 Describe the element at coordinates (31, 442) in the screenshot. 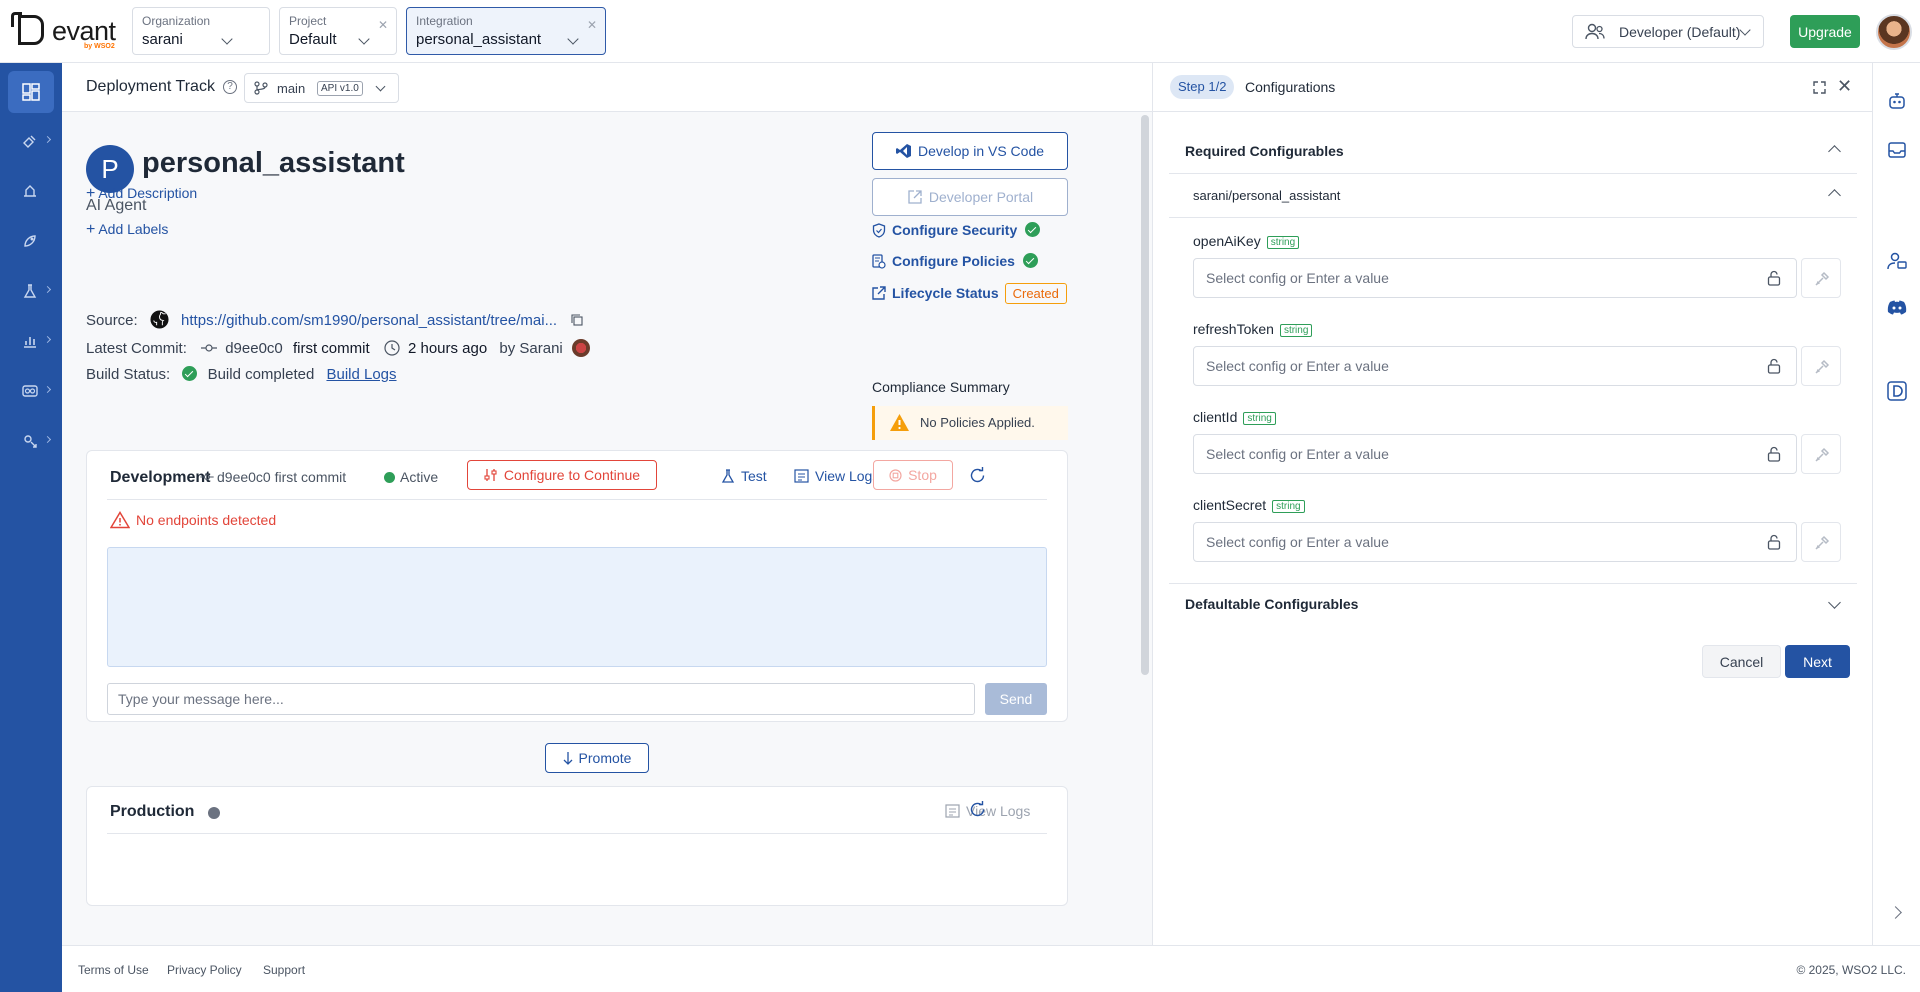

I see `nav-settings` at that location.